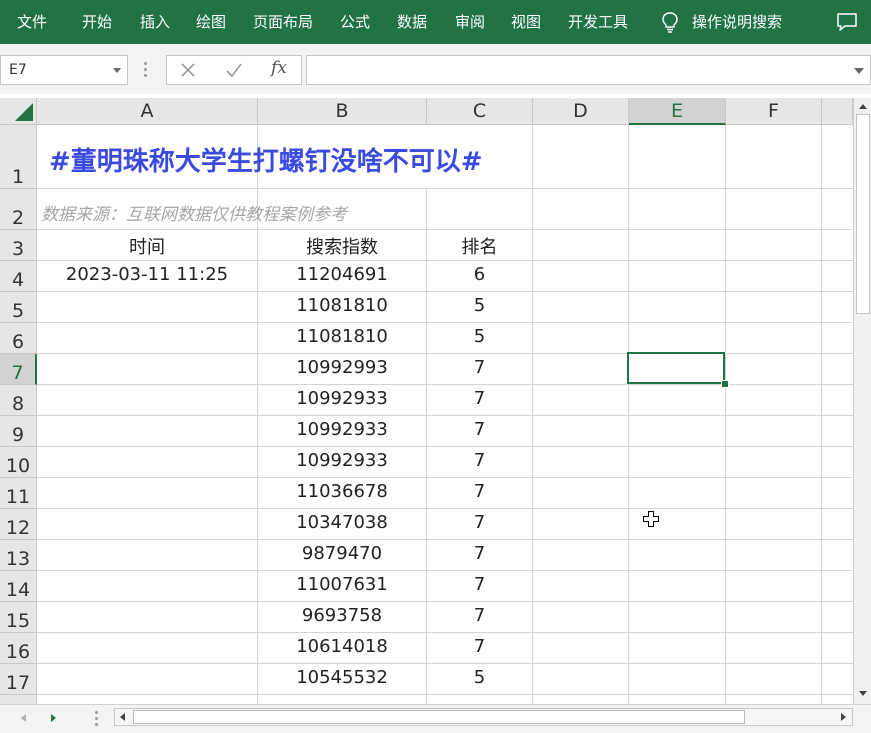 This screenshot has height=733, width=871. I want to click on row-header-3: 3, so click(18, 245).